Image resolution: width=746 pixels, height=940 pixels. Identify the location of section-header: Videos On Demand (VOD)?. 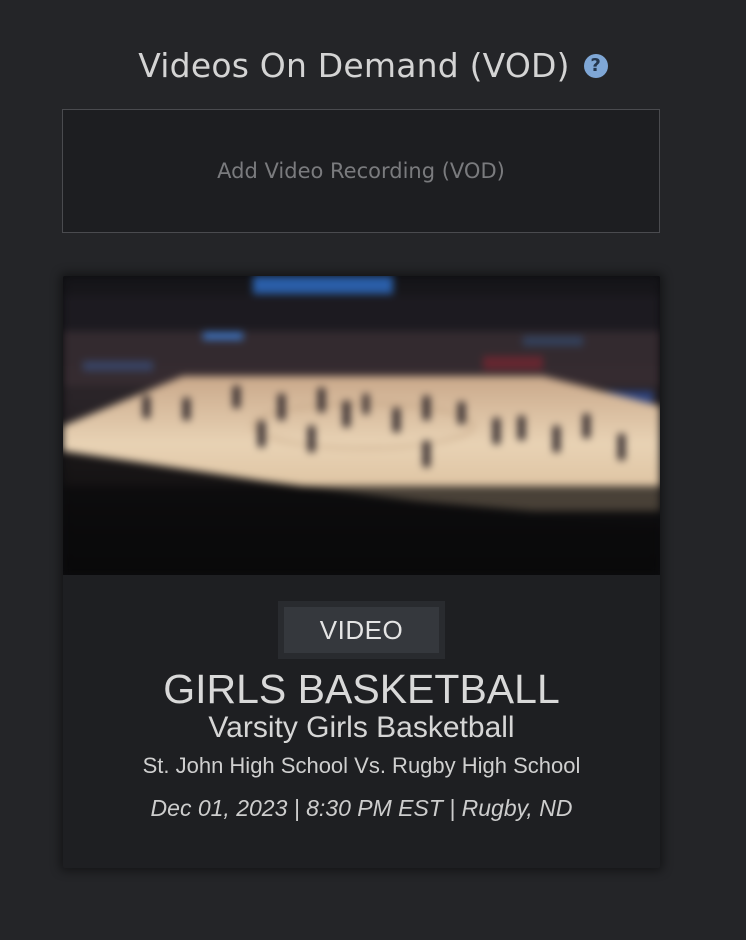
(373, 64).